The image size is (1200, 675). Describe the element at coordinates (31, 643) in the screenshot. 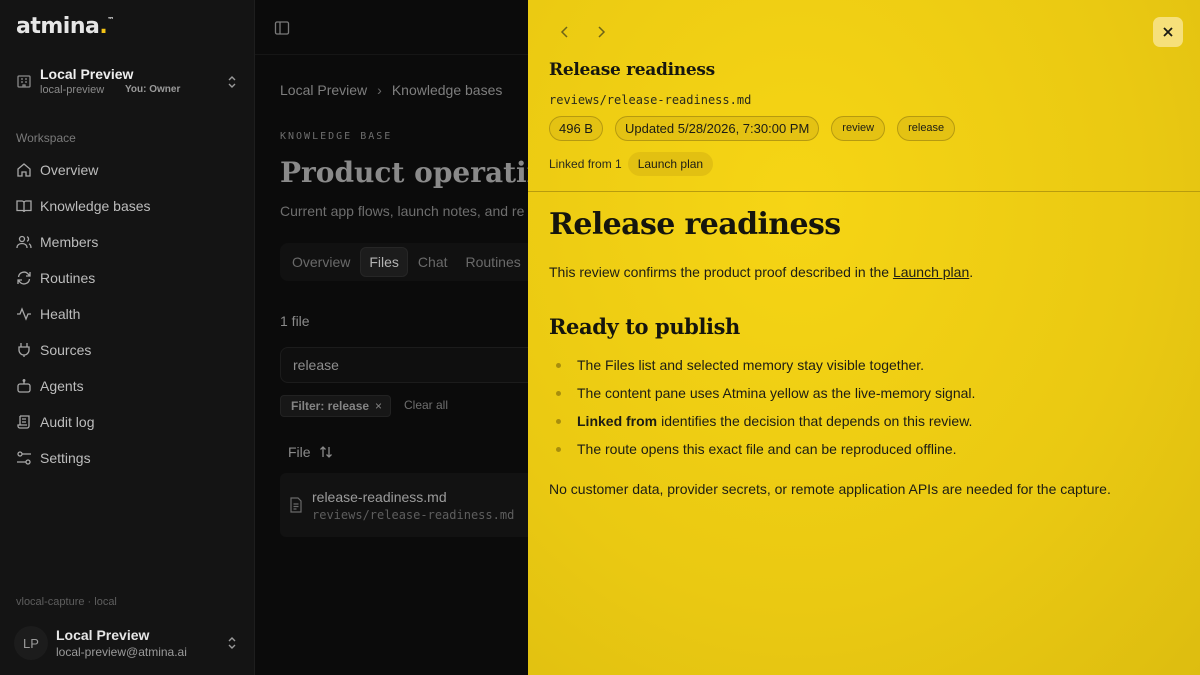

I see `avatar: LP` at that location.